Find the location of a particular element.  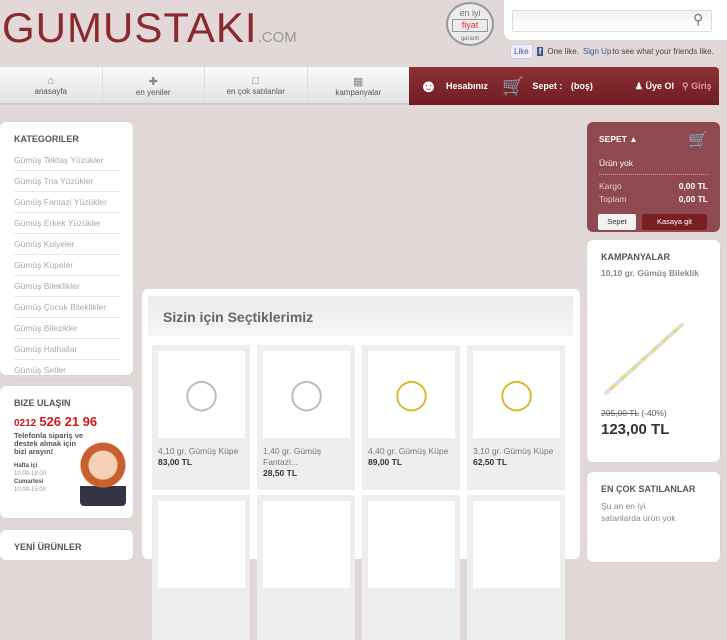

product-card: ◯ 4,40 gr. Gümüş Küpe 89,00 TL is located at coordinates (411, 417).